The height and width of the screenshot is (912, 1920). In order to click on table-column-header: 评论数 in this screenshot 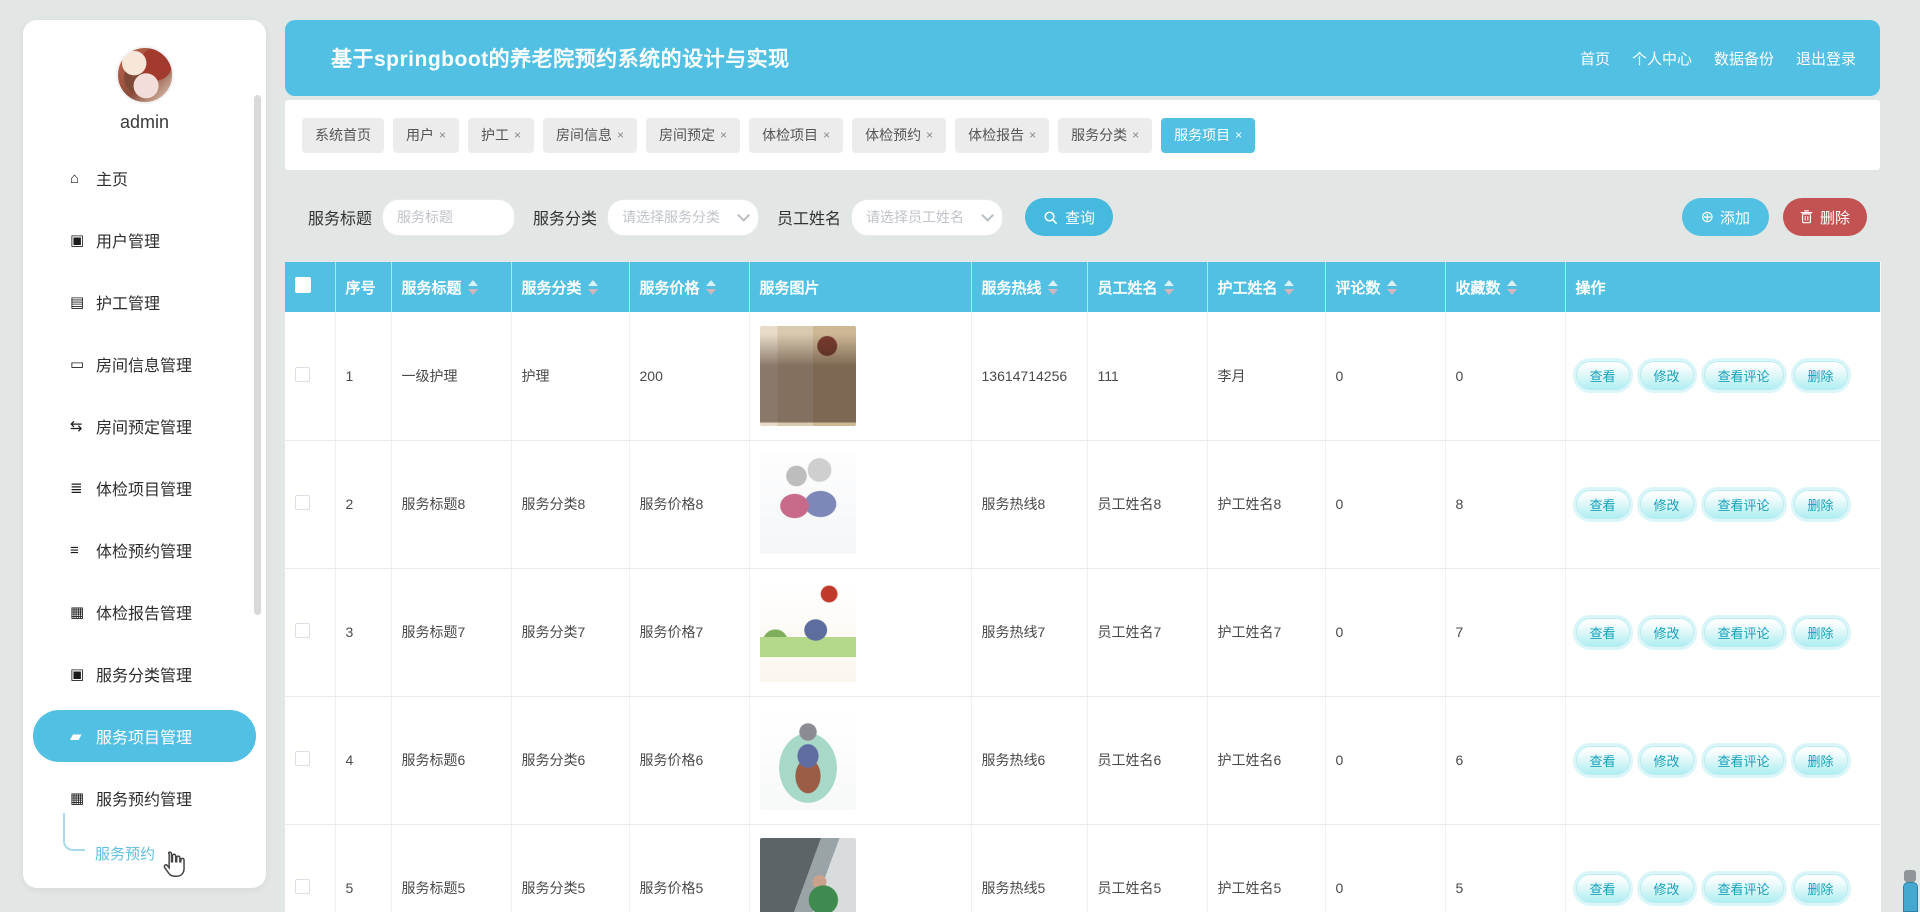, I will do `click(1385, 287)`.